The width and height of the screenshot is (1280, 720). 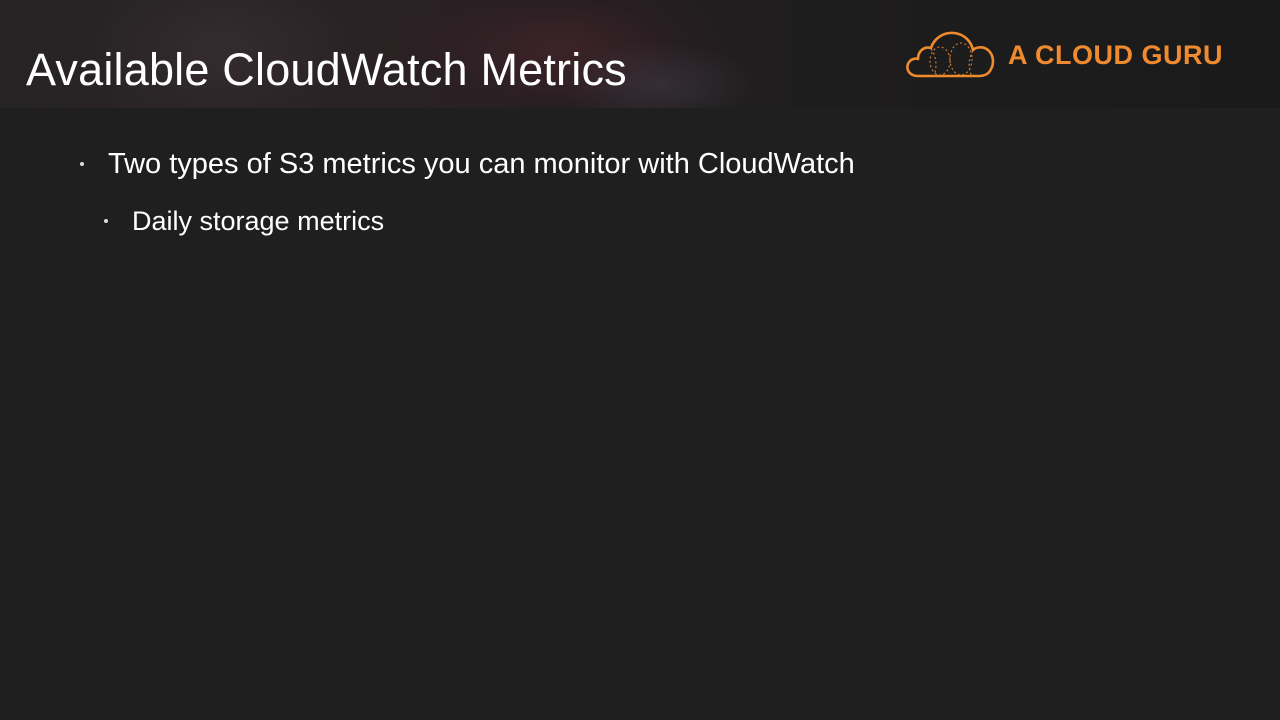 What do you see at coordinates (258, 220) in the screenshot?
I see `sub-bullet-text: Daily storage metrics` at bounding box center [258, 220].